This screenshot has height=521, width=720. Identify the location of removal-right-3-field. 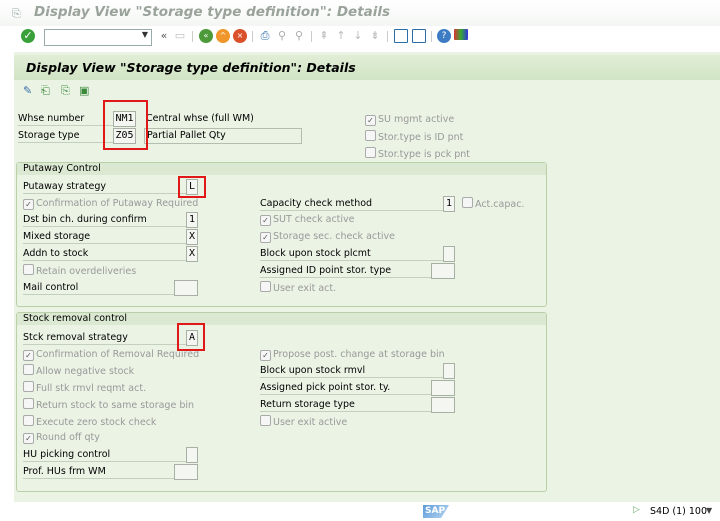
(443, 388).